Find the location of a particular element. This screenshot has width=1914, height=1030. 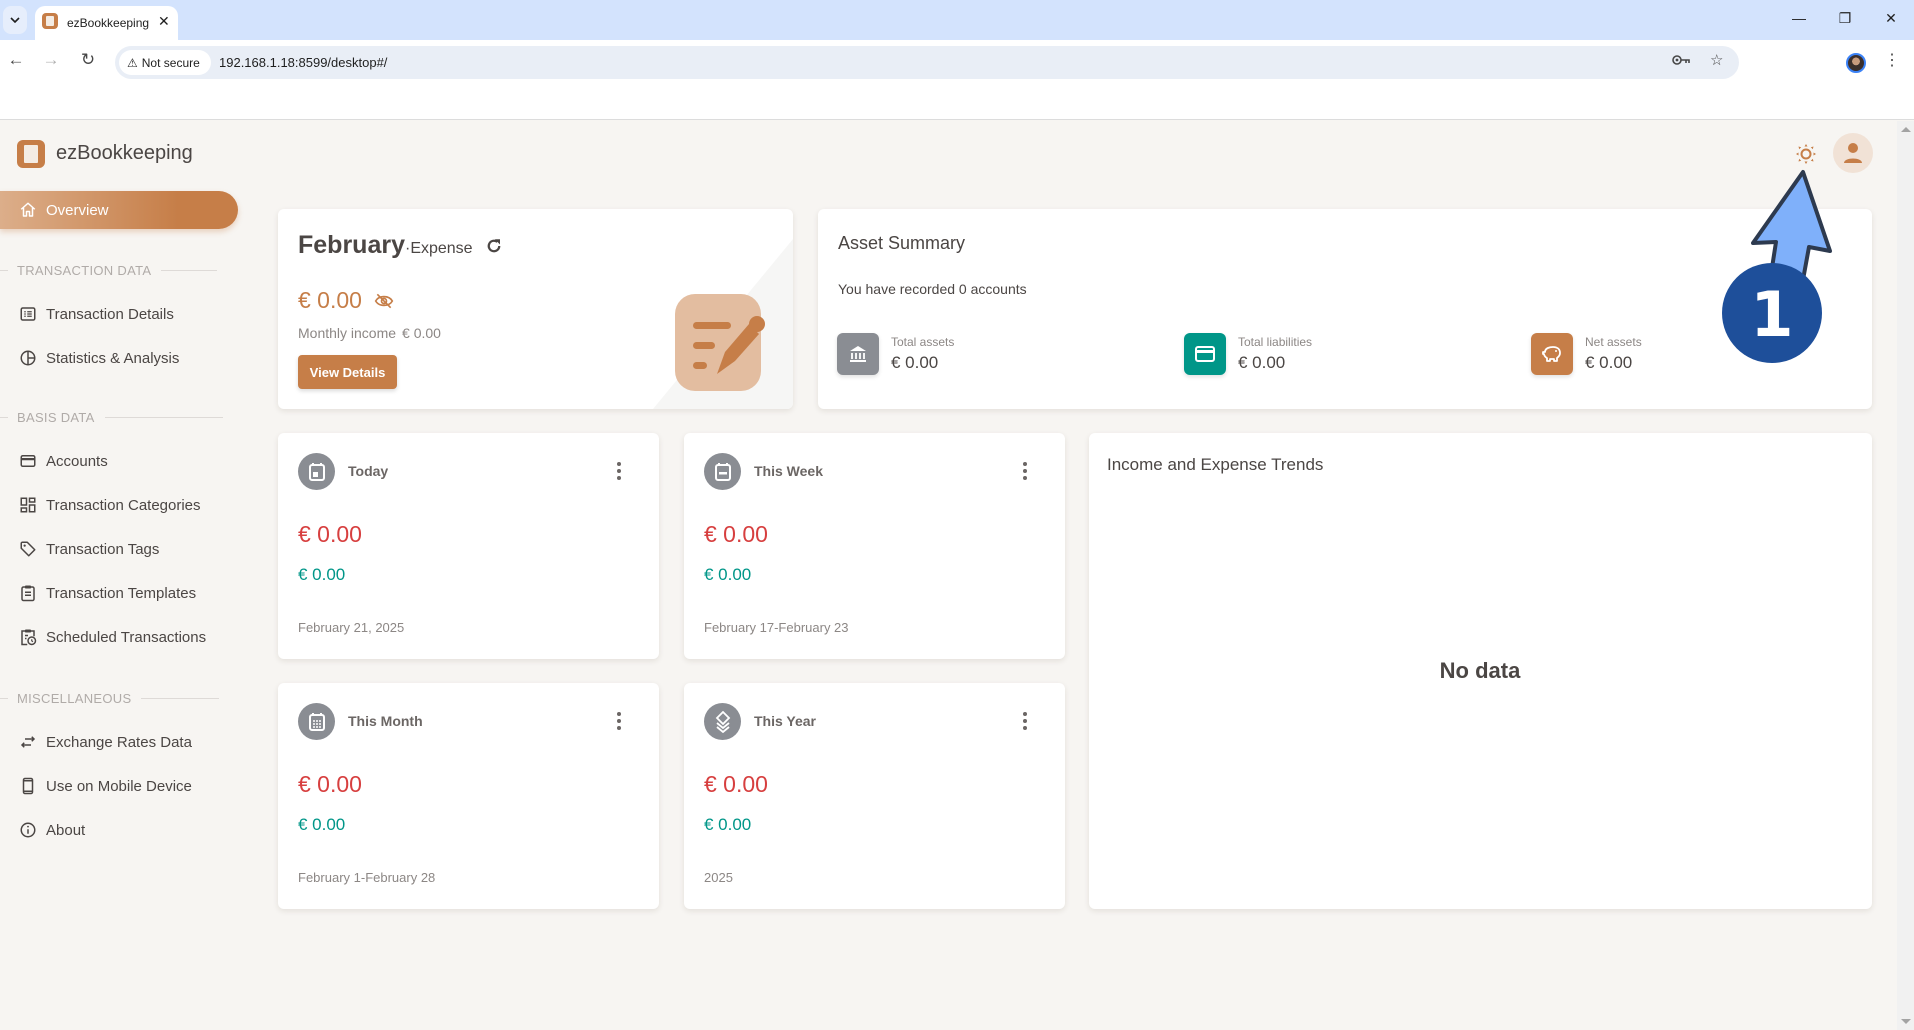

minimize-icon: — is located at coordinates (1799, 18).